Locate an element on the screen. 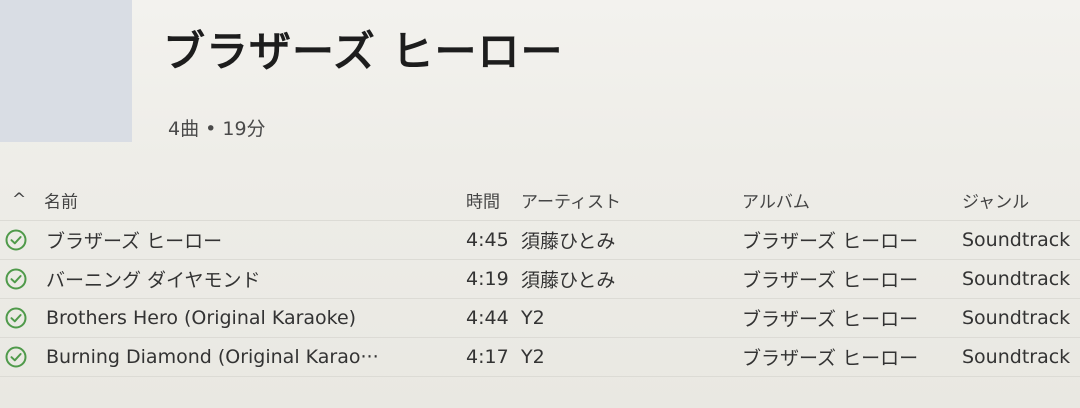 This screenshot has height=408, width=1080. column-header-artist: アーティスト is located at coordinates (621, 200).